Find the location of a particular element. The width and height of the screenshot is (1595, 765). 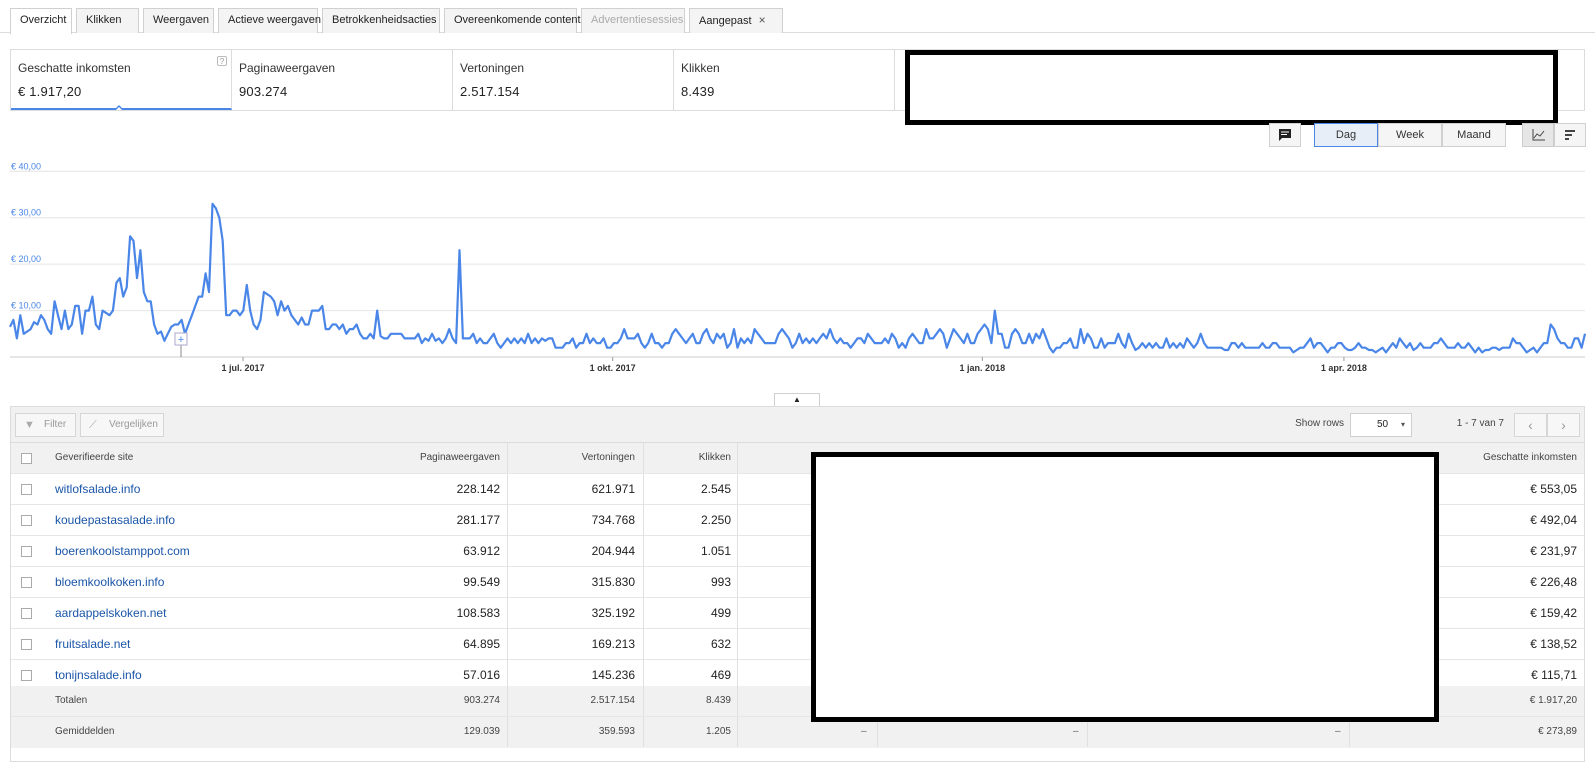

caret-down-icon: ▾ is located at coordinates (1402, 424).